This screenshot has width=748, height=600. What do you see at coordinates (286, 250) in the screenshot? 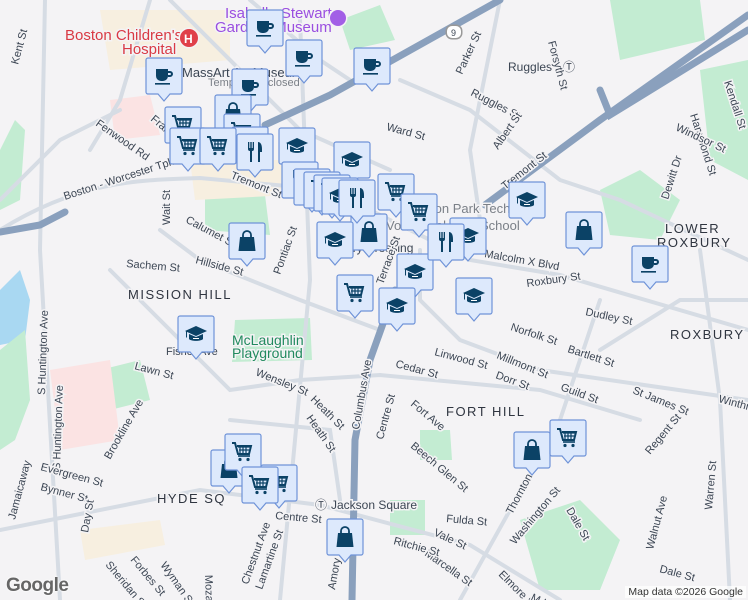
I see `street-label: Pontiac St` at bounding box center [286, 250].